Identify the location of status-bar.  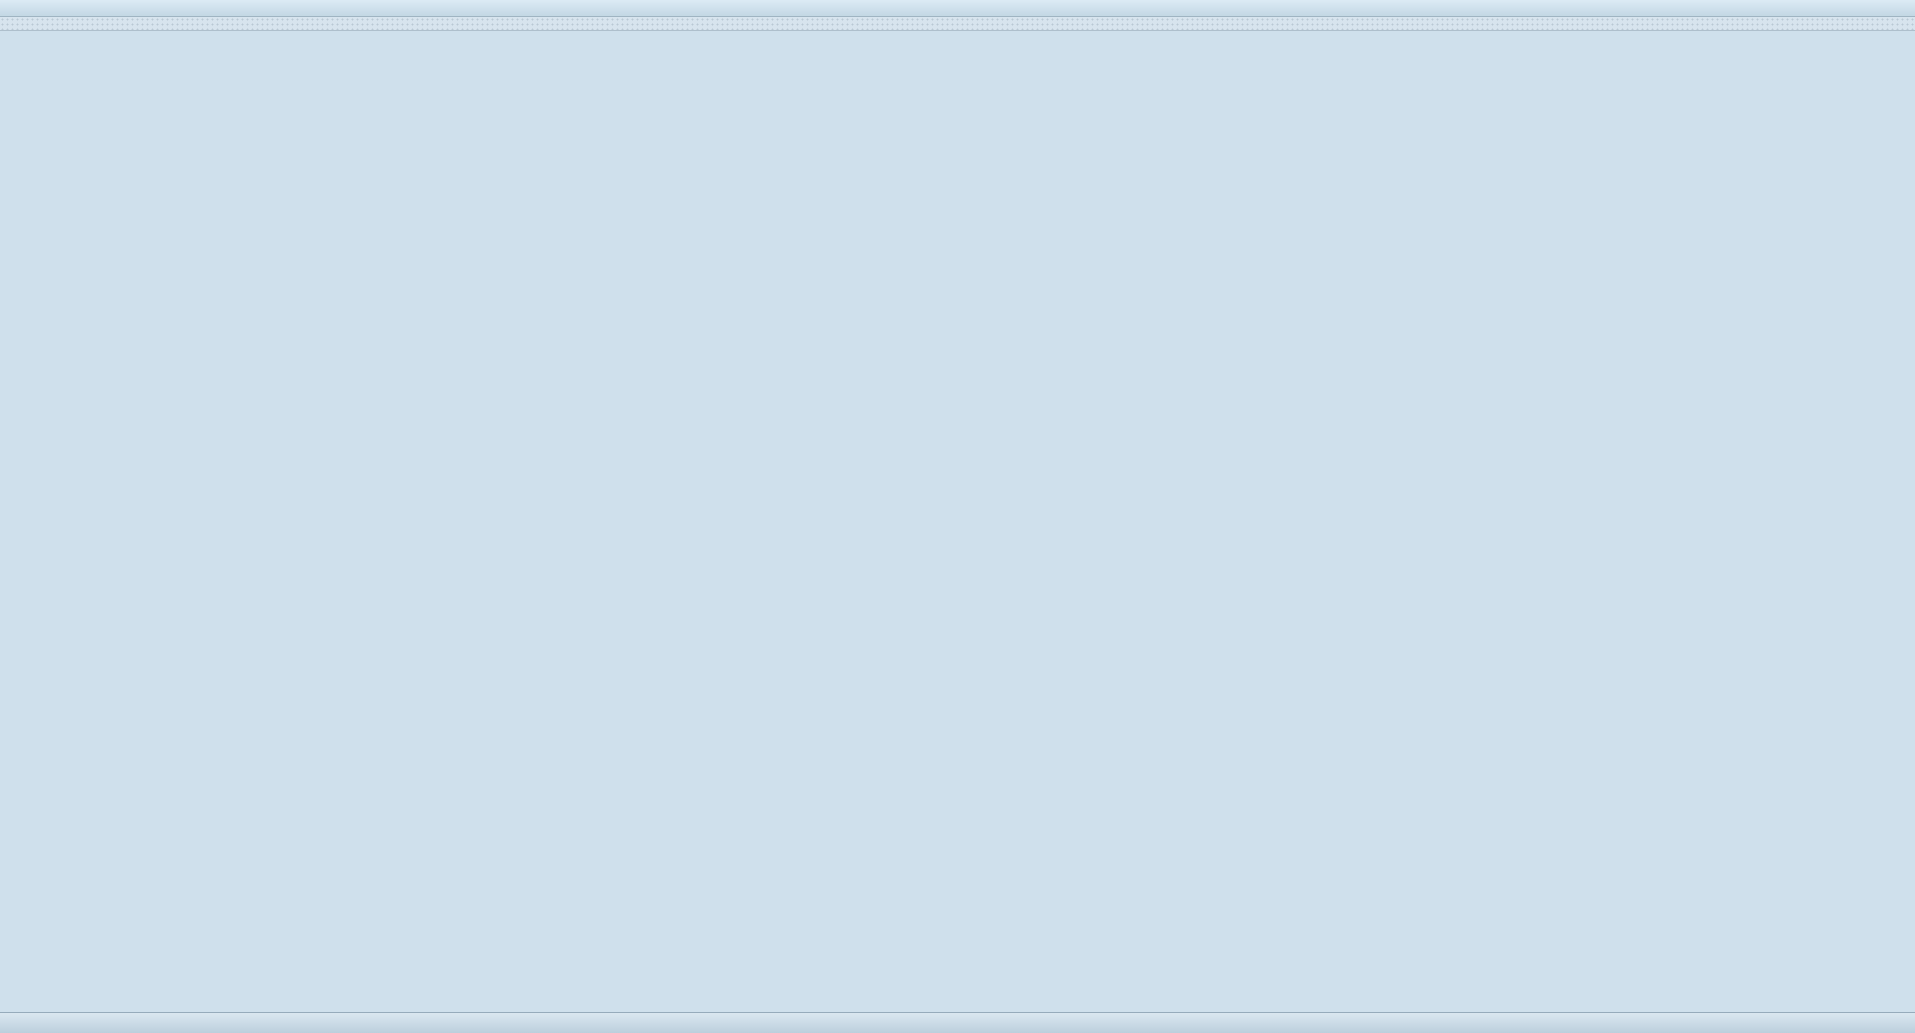
(957, 1022).